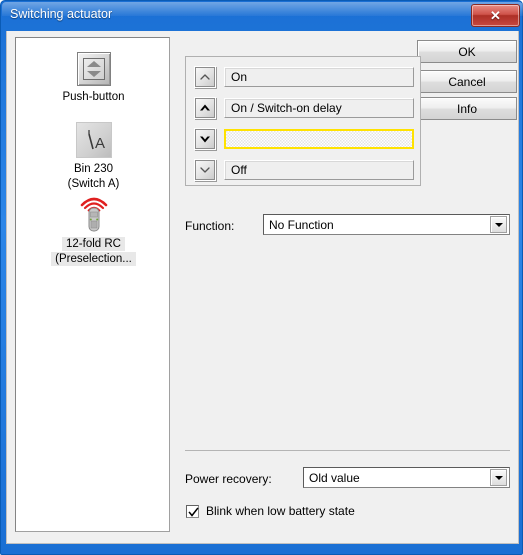  What do you see at coordinates (301, 224) in the screenshot?
I see `function-select-value: No Function` at bounding box center [301, 224].